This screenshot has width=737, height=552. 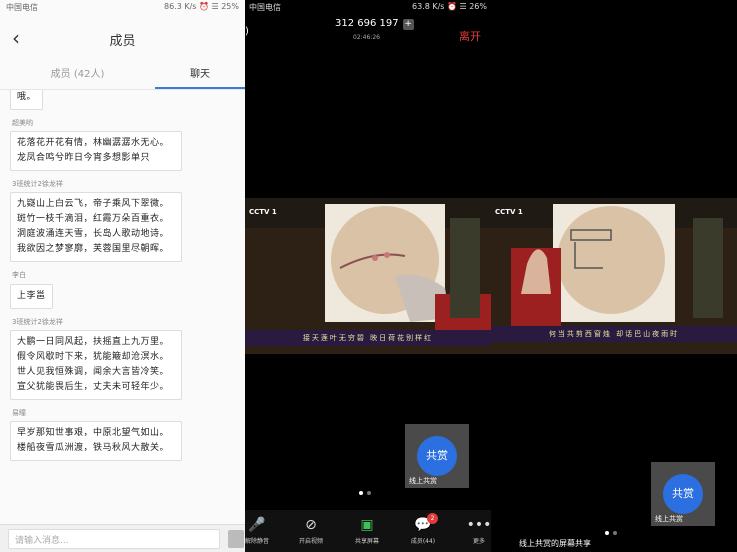 What do you see at coordinates (432, 518) in the screenshot?
I see `notification-badge: 2` at bounding box center [432, 518].